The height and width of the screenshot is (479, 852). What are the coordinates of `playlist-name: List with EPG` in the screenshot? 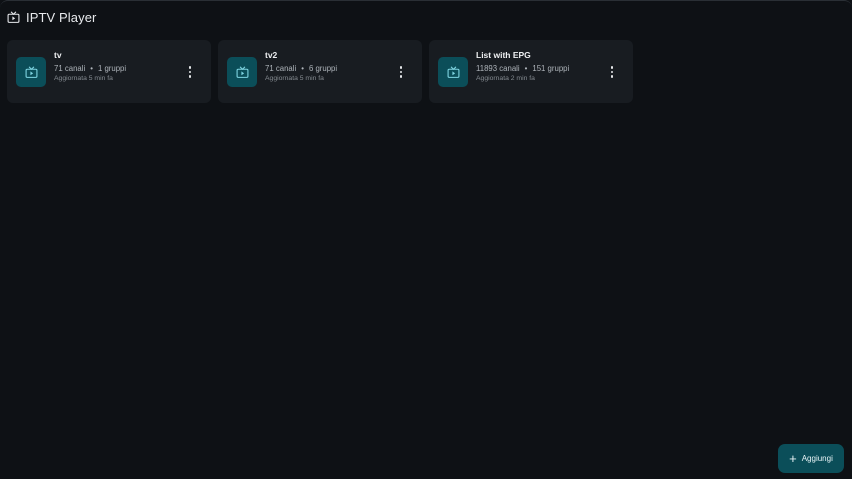 It's located at (503, 55).